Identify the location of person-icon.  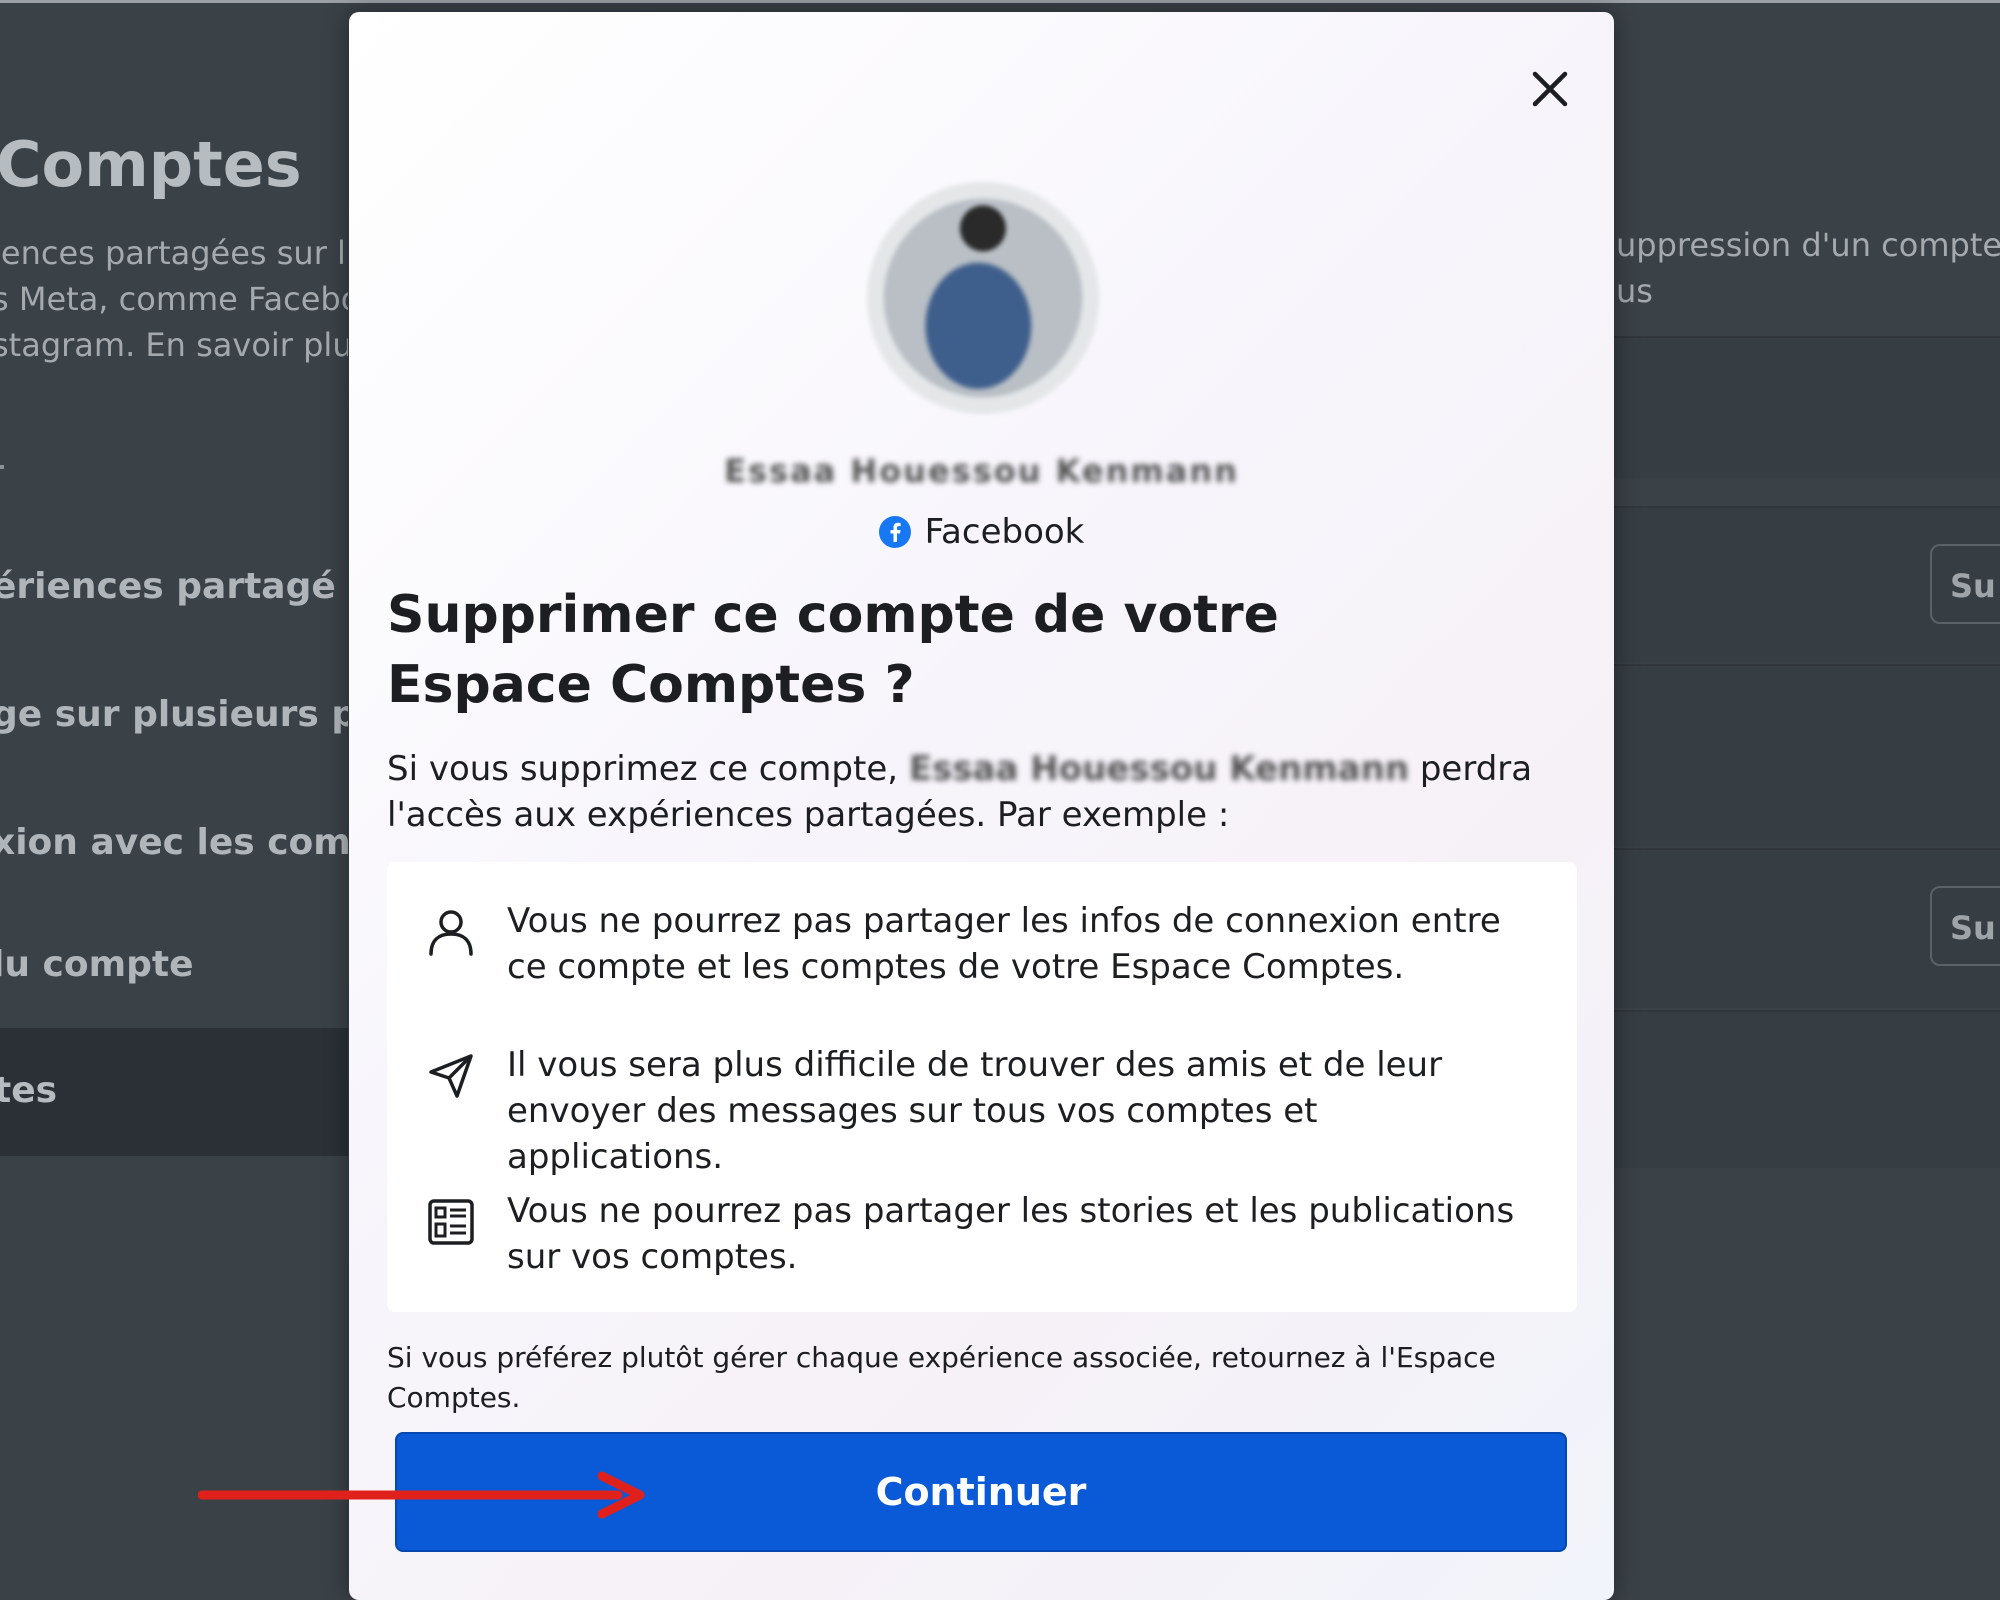
(451, 933).